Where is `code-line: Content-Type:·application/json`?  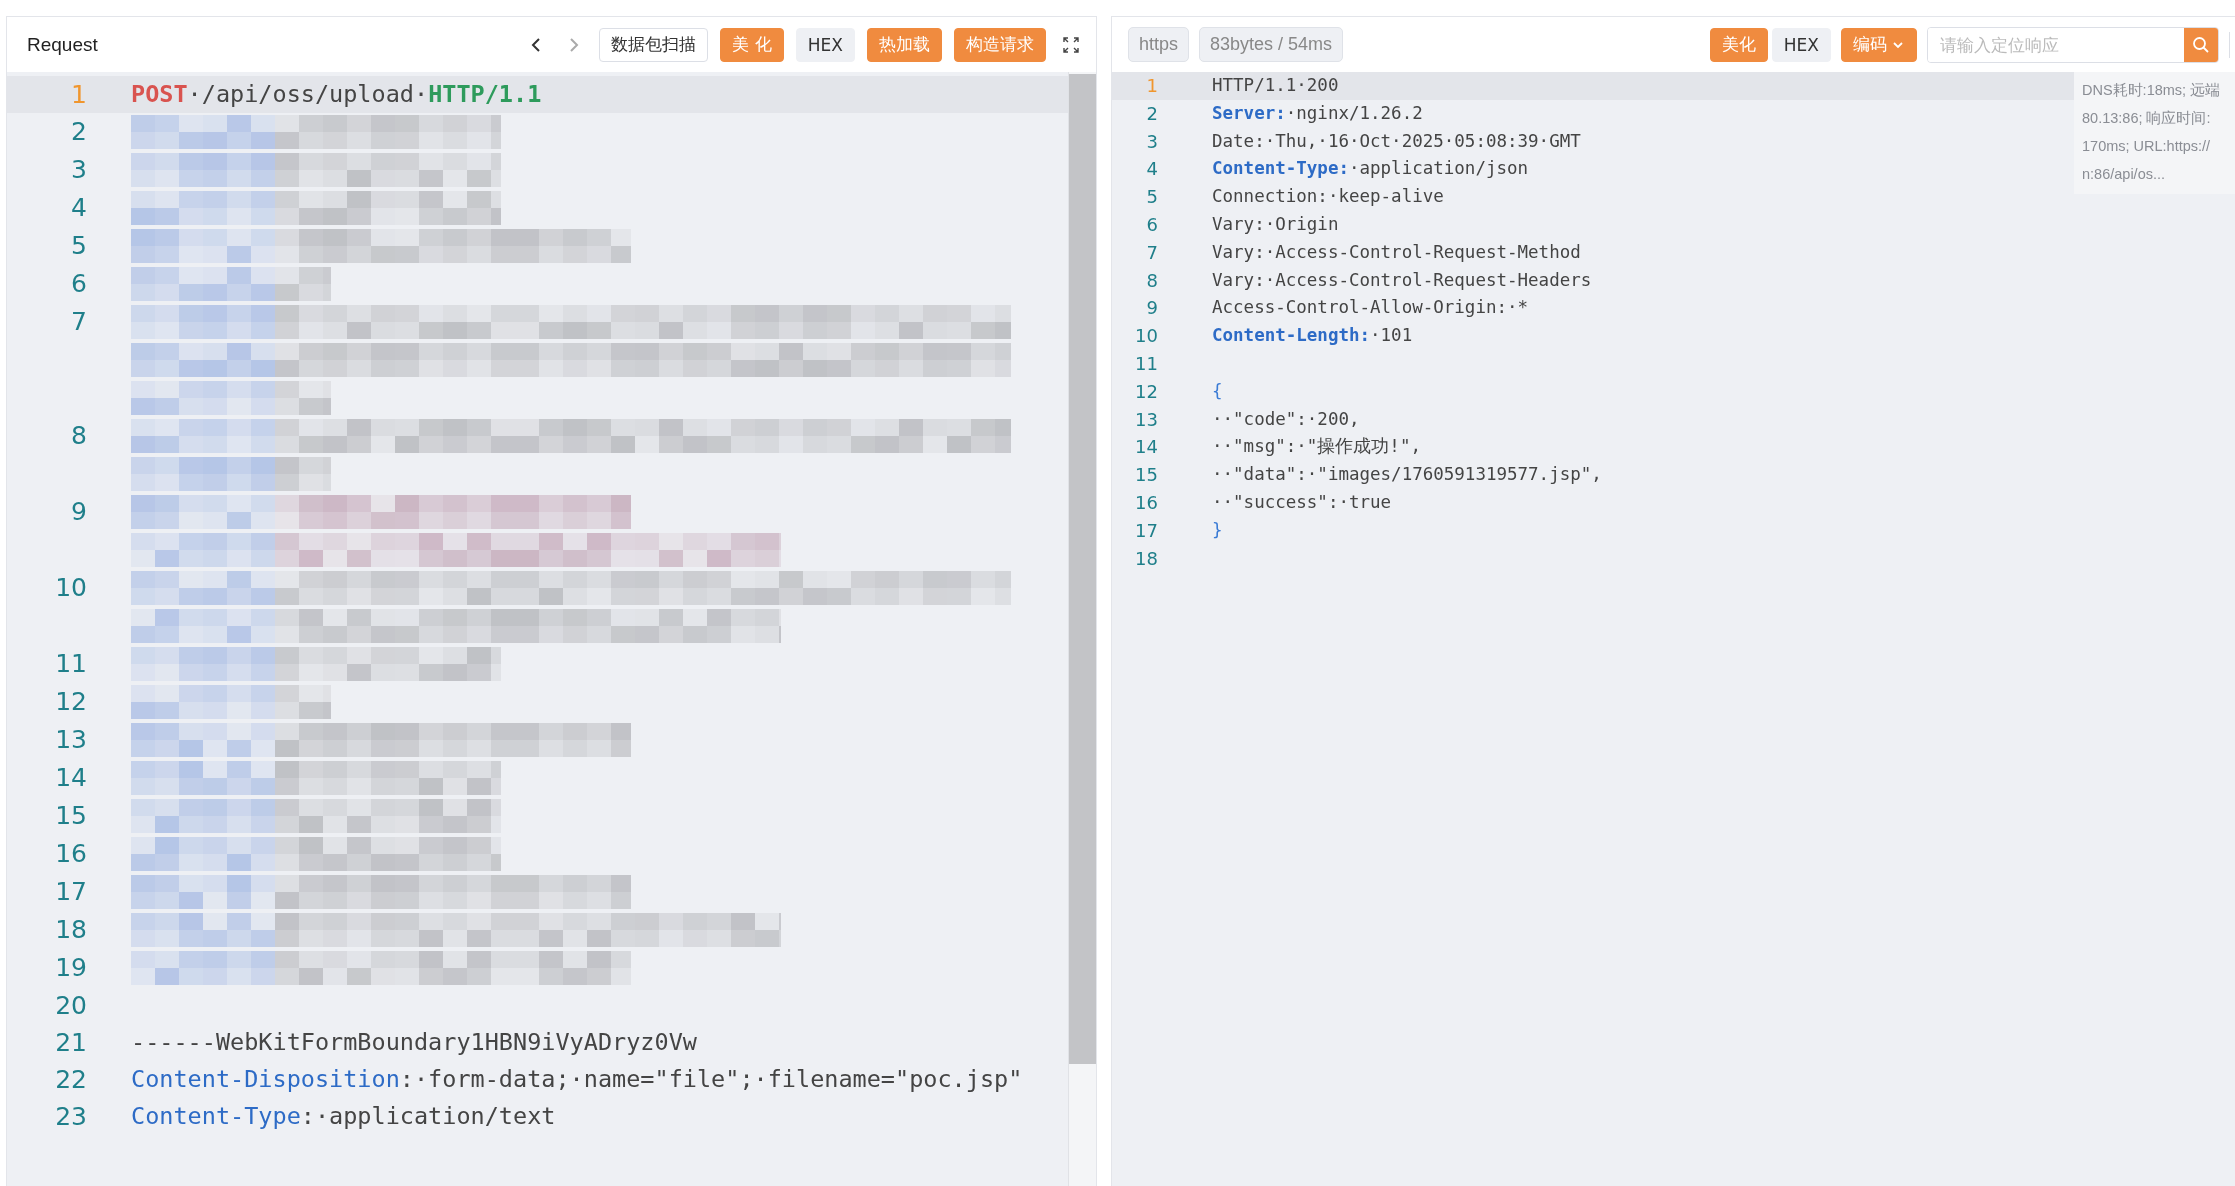
code-line: Content-Type:·application/json is located at coordinates (1370, 169).